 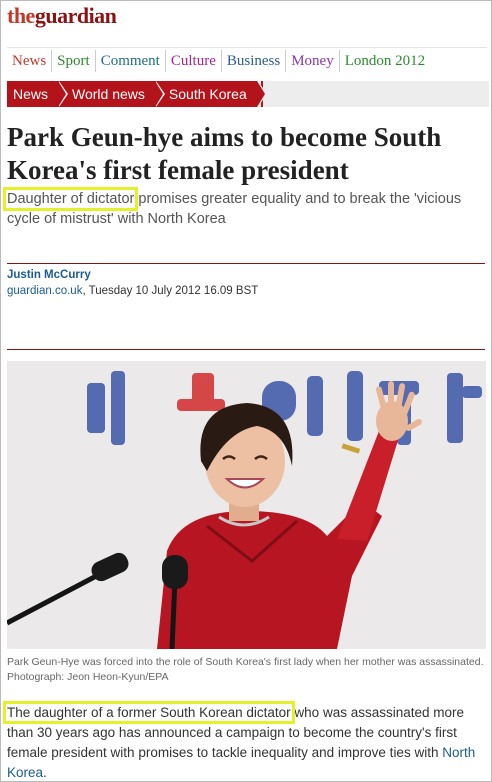 I want to click on nav-business: Business, so click(x=254, y=60).